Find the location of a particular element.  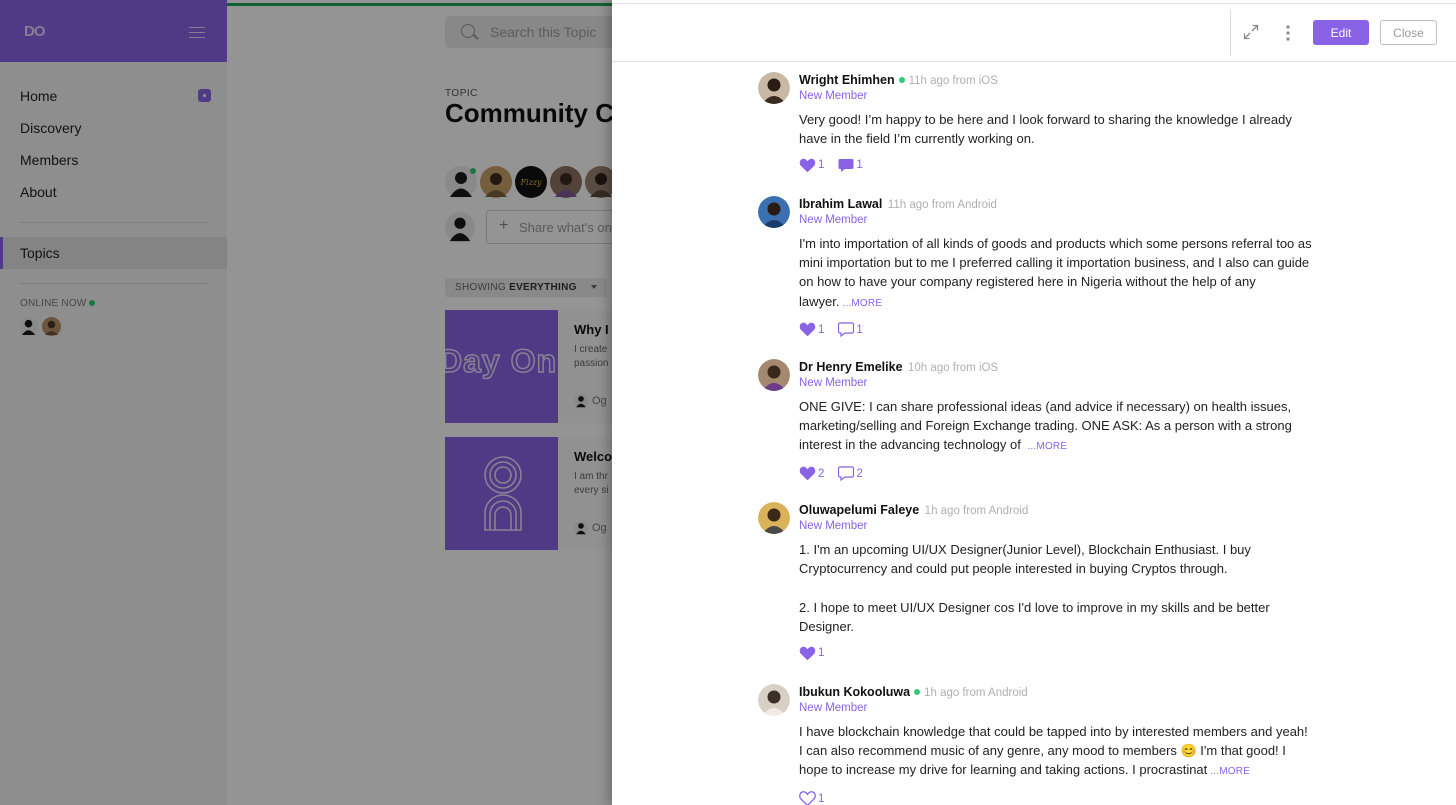

comment-meta: 11h ago from iOS is located at coordinates (953, 81).